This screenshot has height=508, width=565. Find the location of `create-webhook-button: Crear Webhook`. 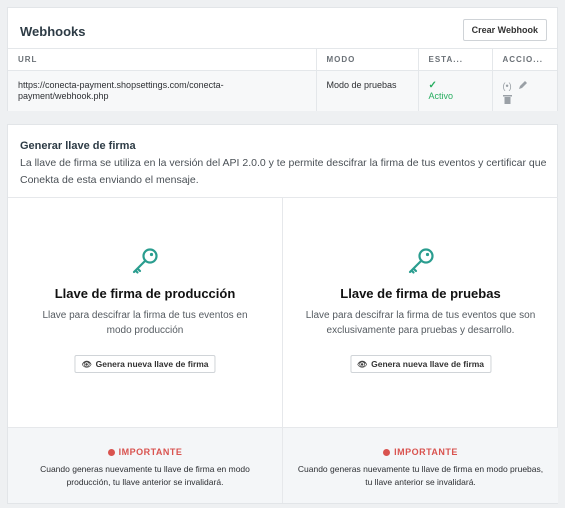

create-webhook-button: Crear Webhook is located at coordinates (504, 30).